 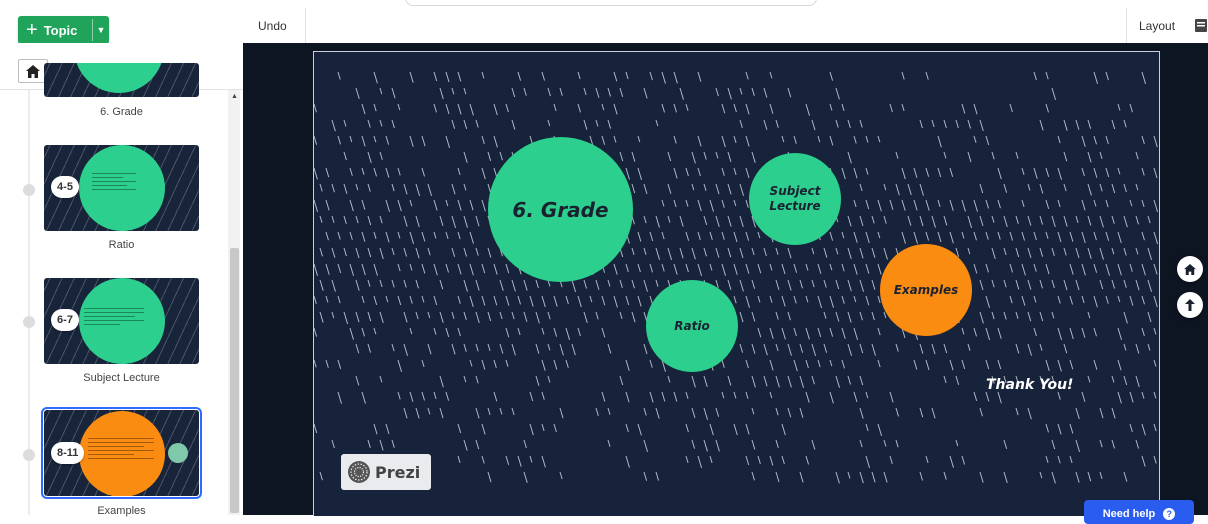 What do you see at coordinates (101, 30) in the screenshot?
I see `chevron-down-icon: ▼` at bounding box center [101, 30].